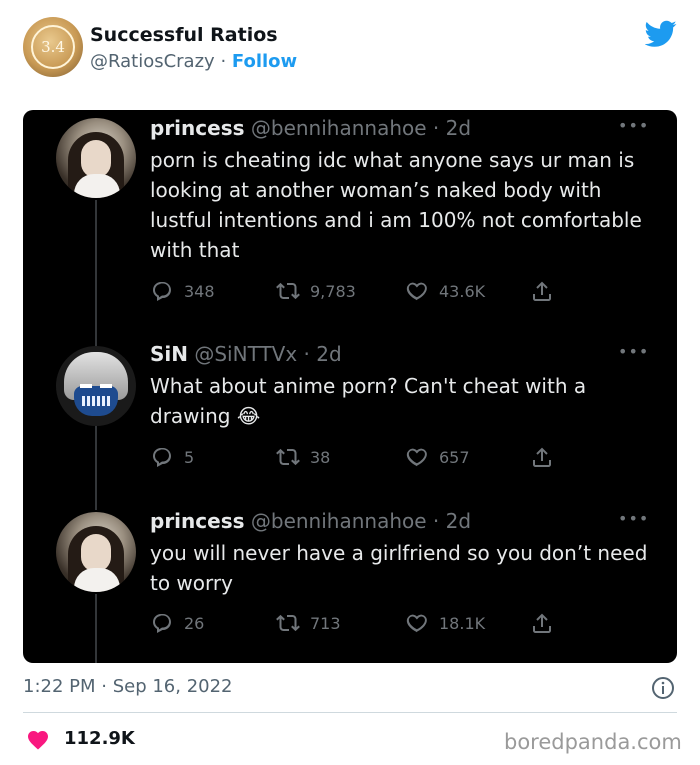  I want to click on retweet-count: 38, so click(320, 457).